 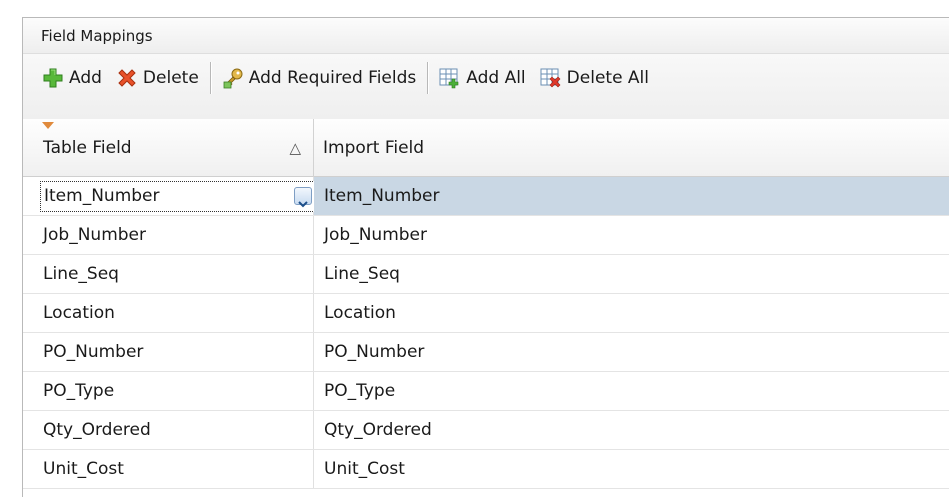 What do you see at coordinates (496, 78) in the screenshot?
I see `add-all-label: Add All` at bounding box center [496, 78].